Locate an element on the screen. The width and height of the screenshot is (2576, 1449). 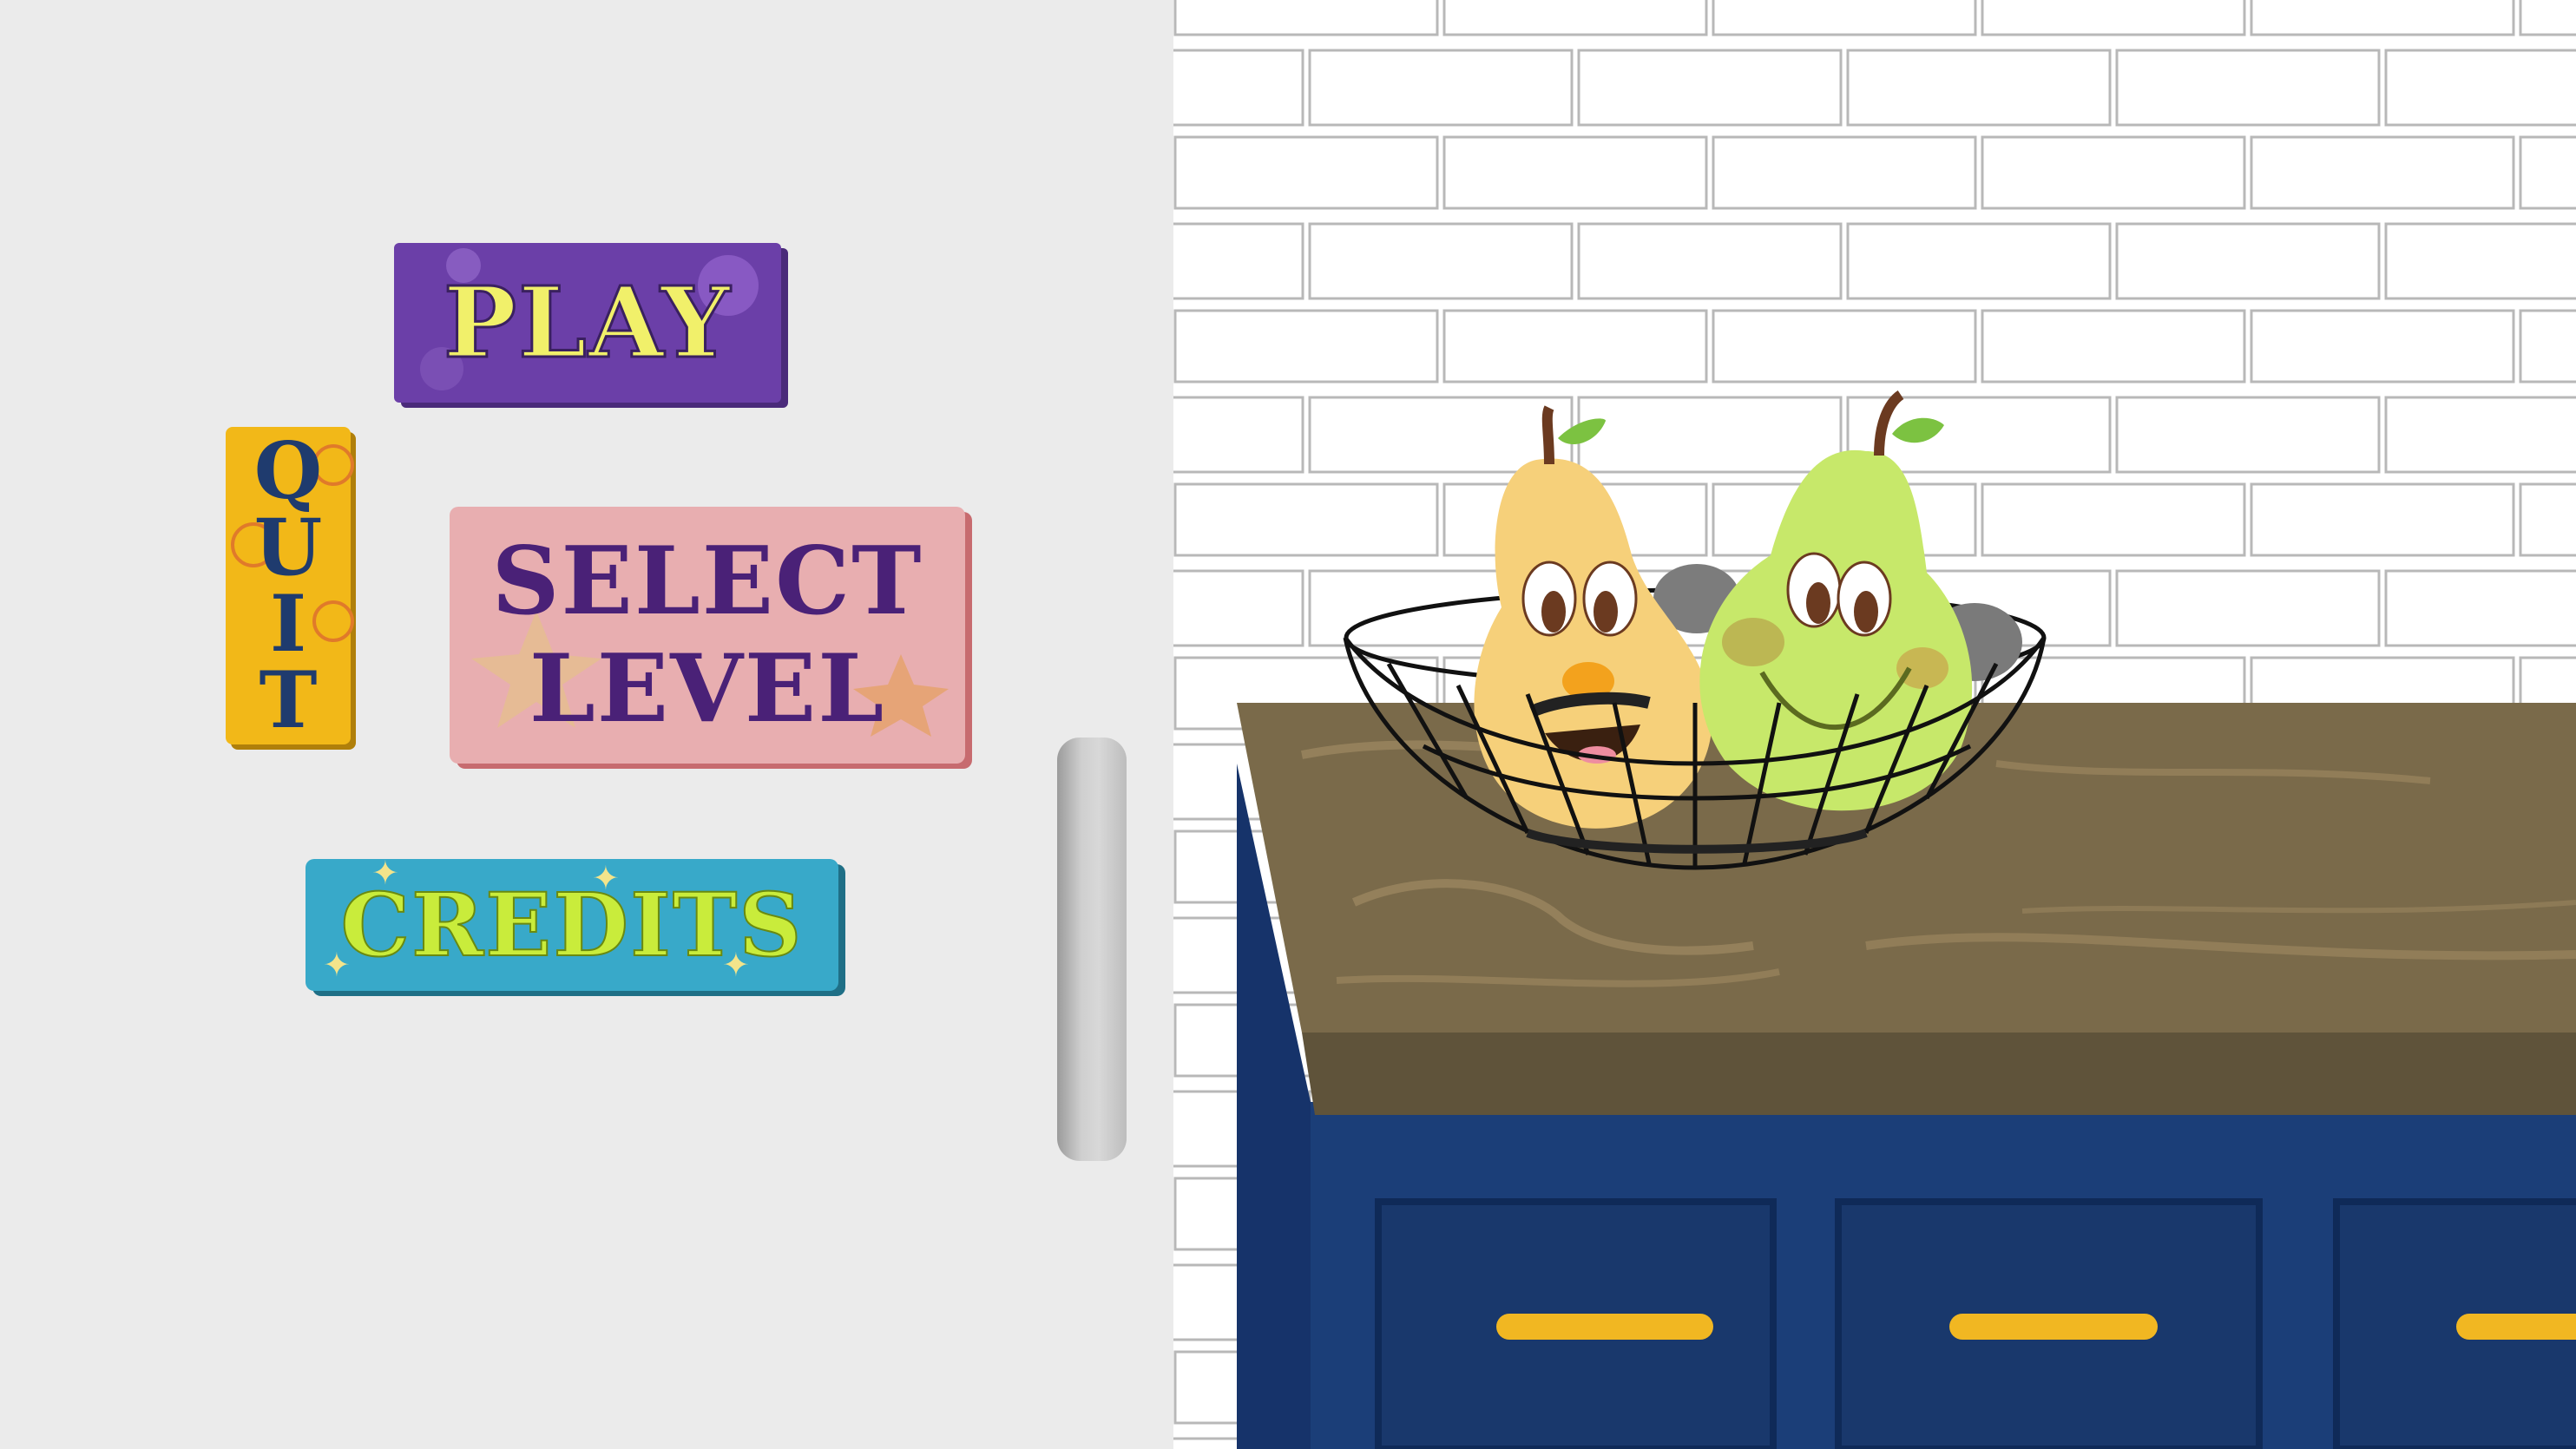
play-label: PLAY is located at coordinates (587, 323).